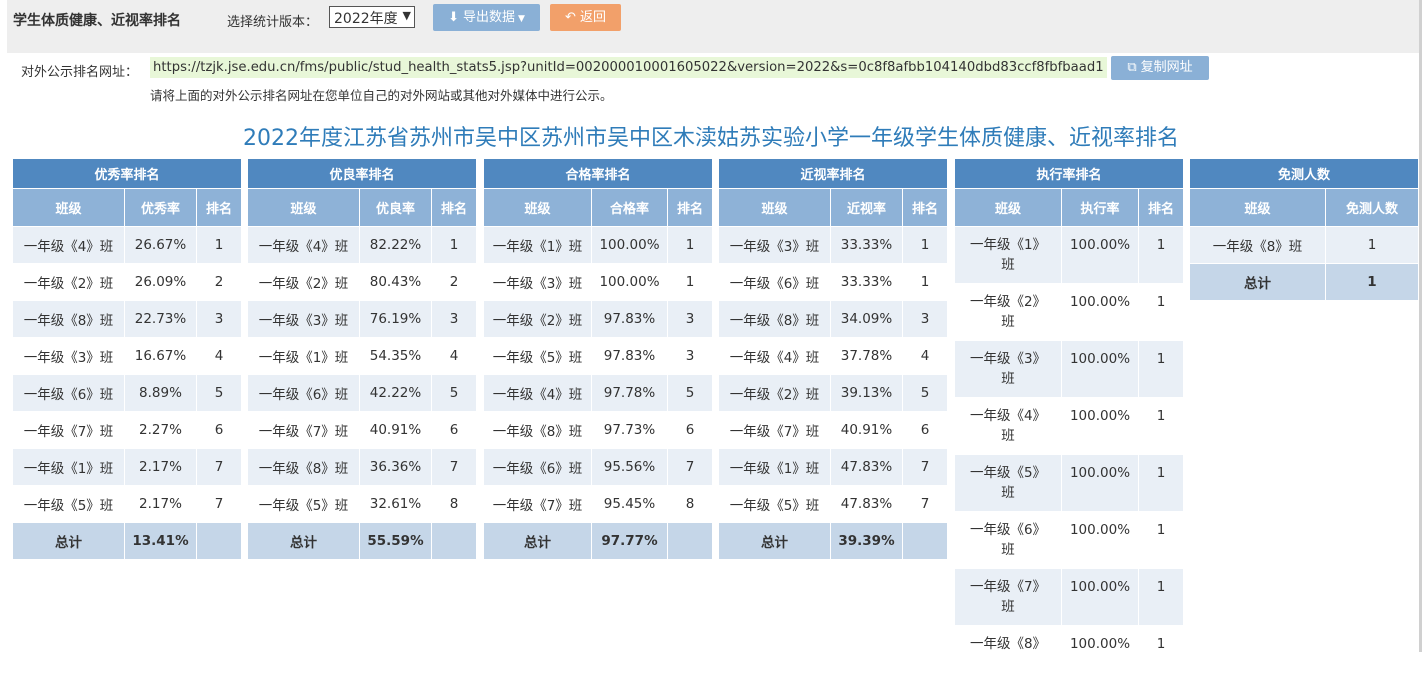 This screenshot has width=1422, height=683. I want to click on rate-cell: 36.36%, so click(395, 467).